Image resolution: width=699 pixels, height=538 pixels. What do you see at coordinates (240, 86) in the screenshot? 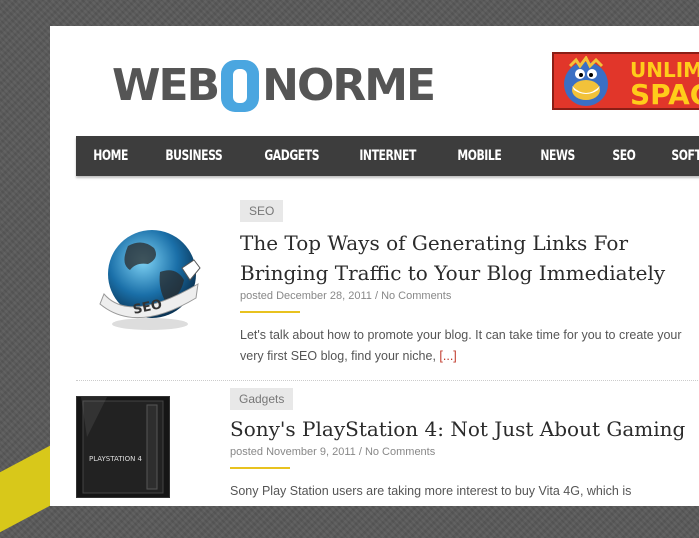
I see `logo-o-icon` at bounding box center [240, 86].